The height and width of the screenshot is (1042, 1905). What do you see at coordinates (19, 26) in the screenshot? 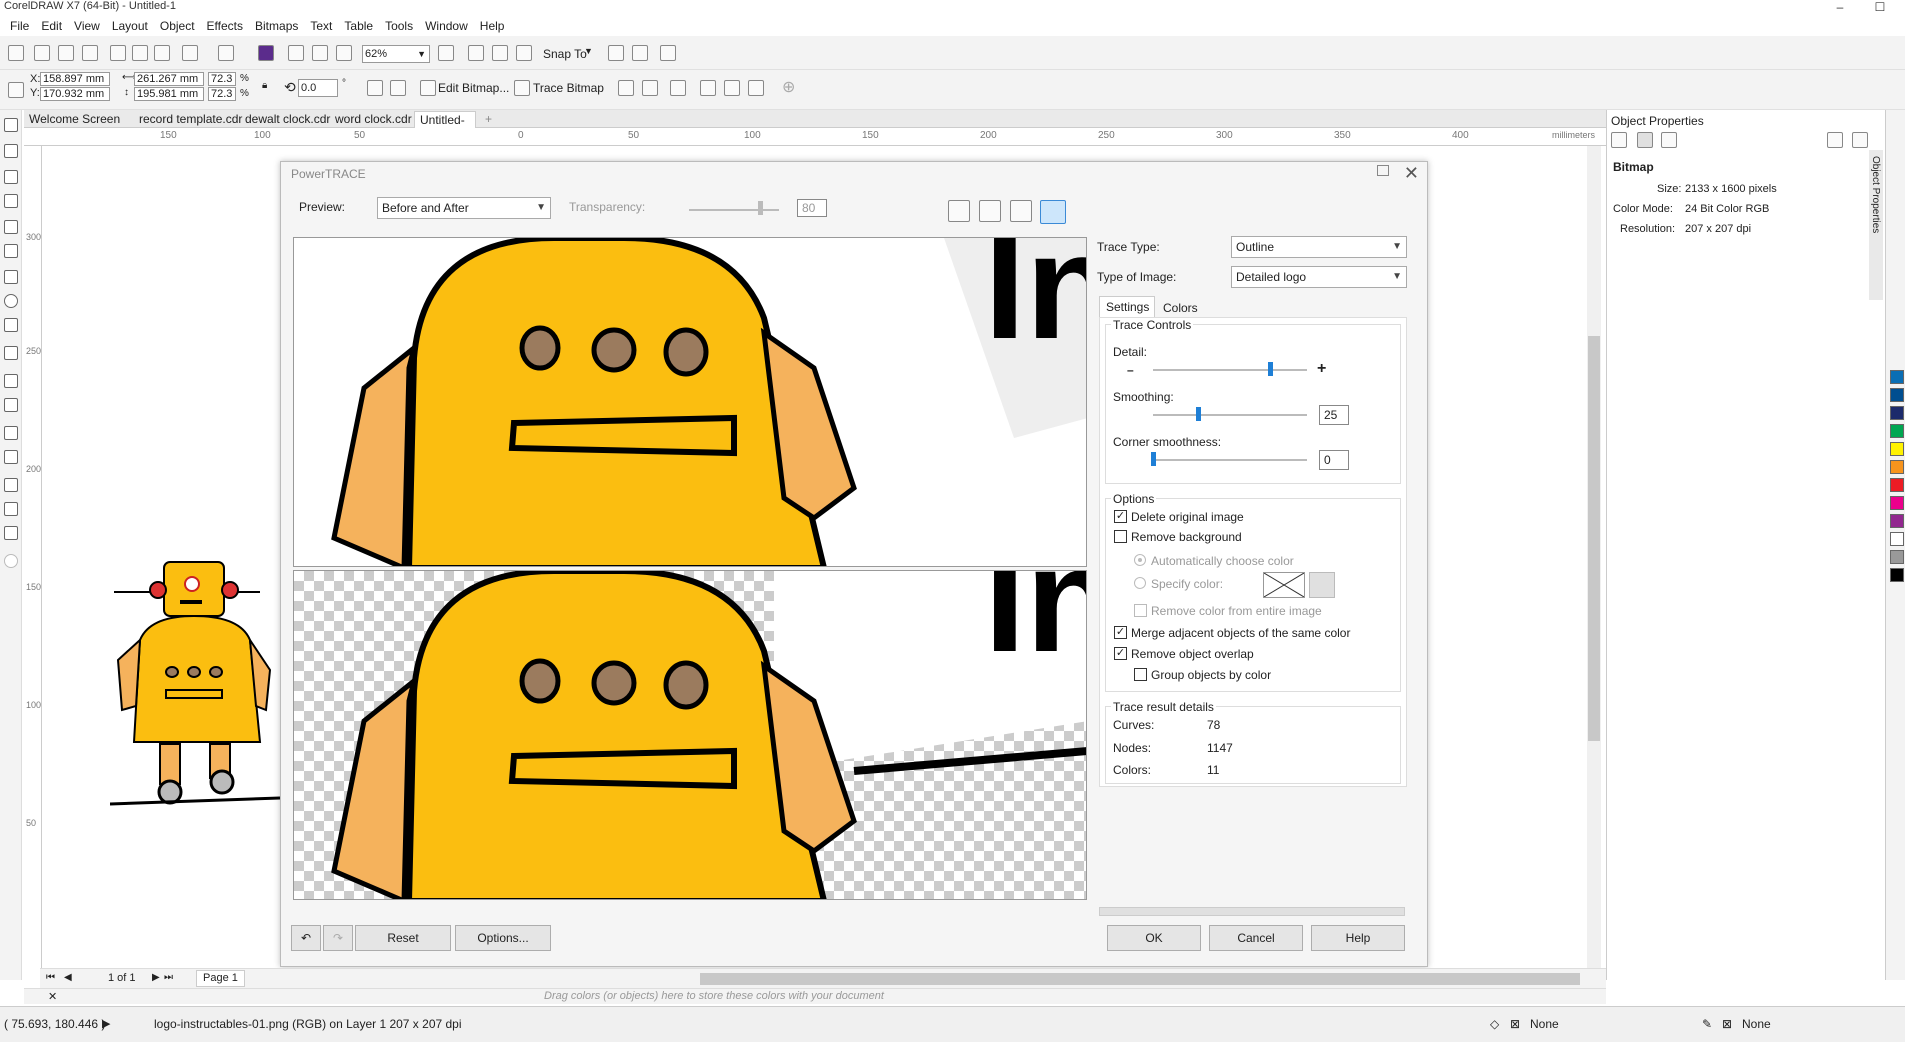
I see `menu-file: File` at bounding box center [19, 26].